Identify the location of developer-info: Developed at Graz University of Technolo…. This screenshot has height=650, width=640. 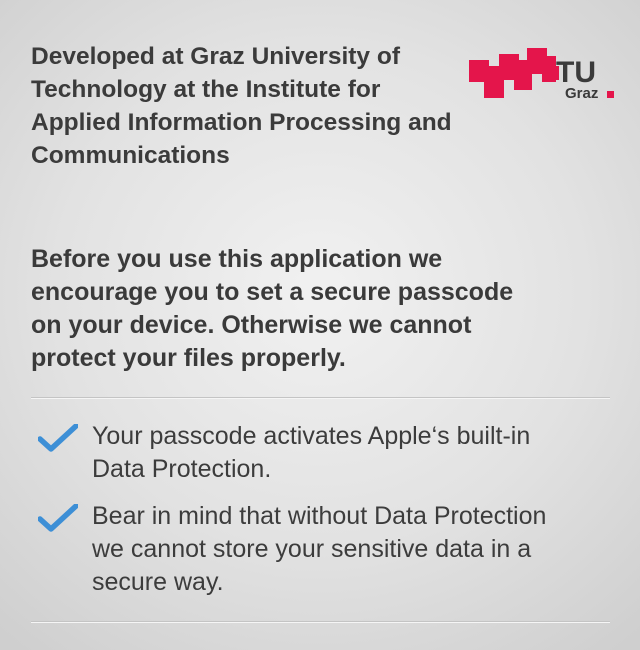
(251, 106).